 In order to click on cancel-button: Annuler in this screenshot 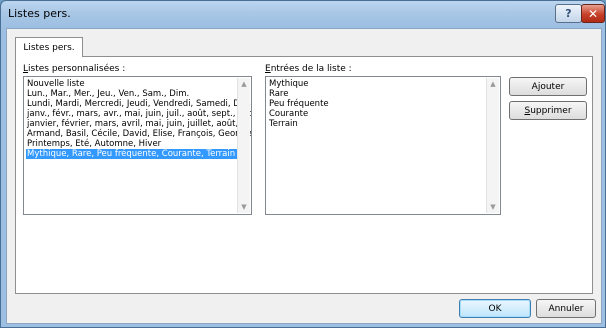, I will do `click(566, 308)`.